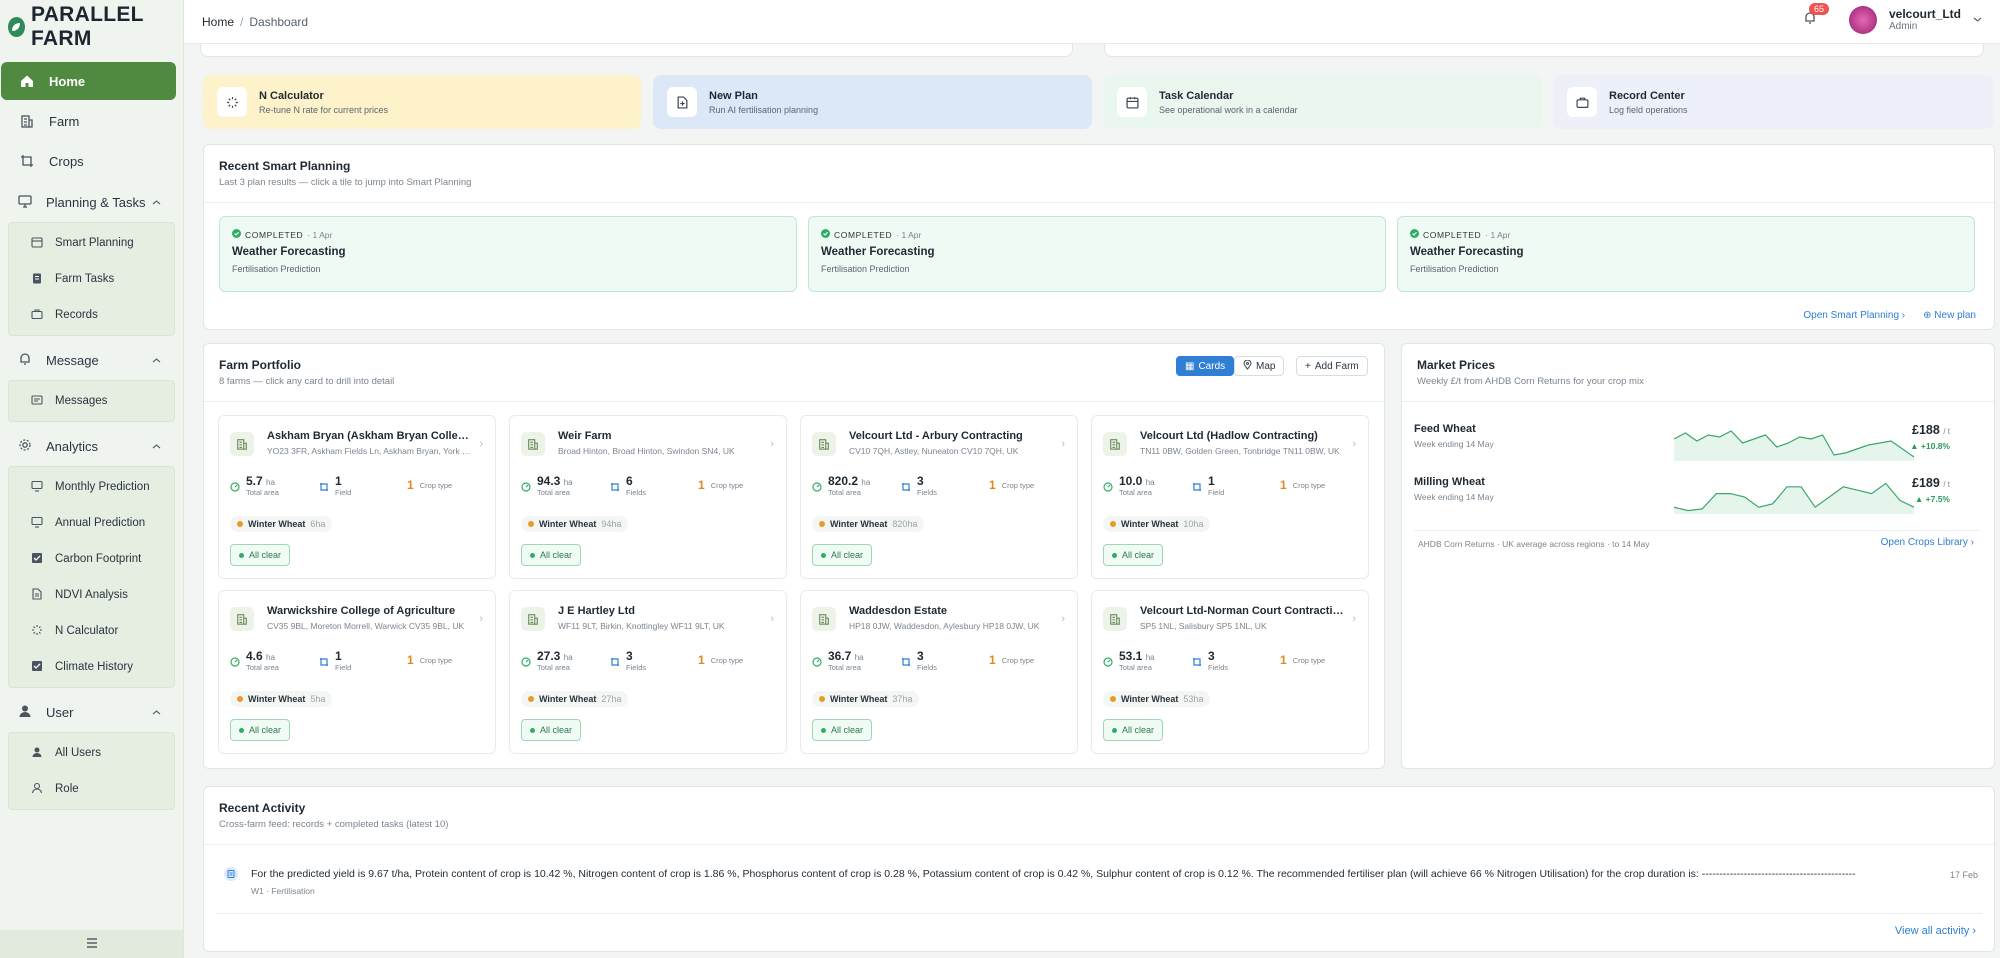 Image resolution: width=2000 pixels, height=958 pixels. I want to click on card-title: Farm Portfolio, so click(260, 365).